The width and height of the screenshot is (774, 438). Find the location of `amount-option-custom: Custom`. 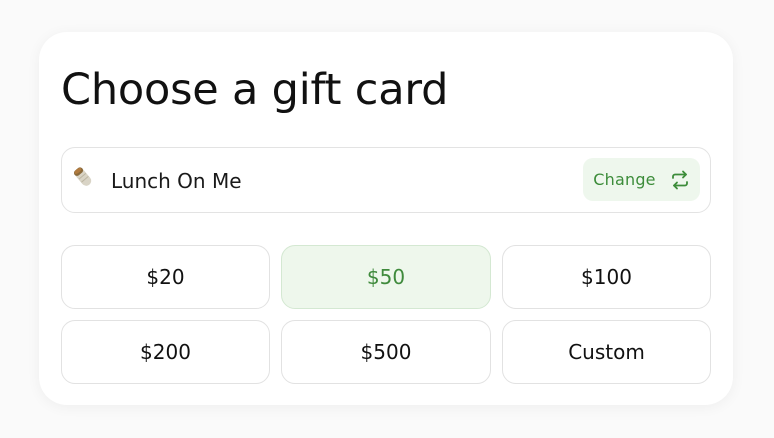

amount-option-custom: Custom is located at coordinates (606, 352).